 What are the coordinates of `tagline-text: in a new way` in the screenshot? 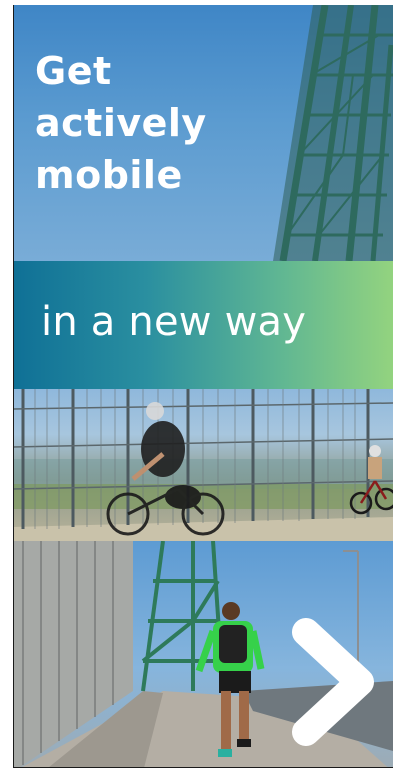 It's located at (174, 322).